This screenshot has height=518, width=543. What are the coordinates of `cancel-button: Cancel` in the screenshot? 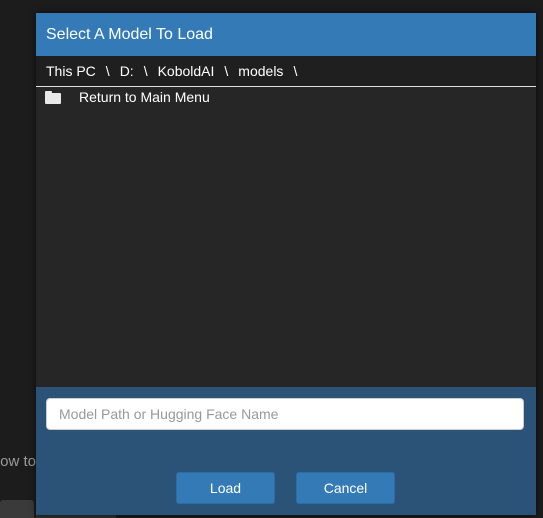 It's located at (345, 488).